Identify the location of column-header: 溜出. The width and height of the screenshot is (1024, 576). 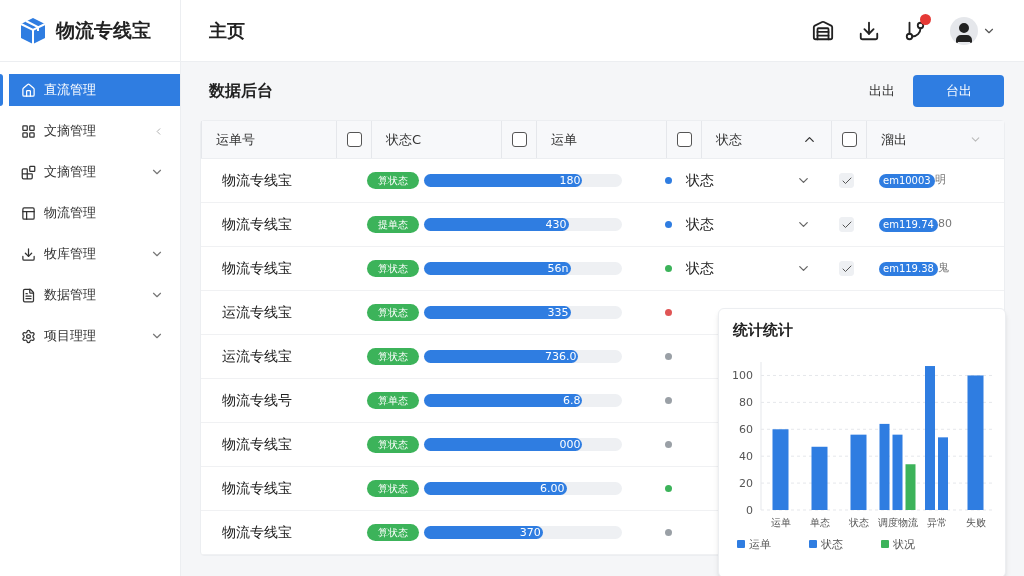
(918, 139).